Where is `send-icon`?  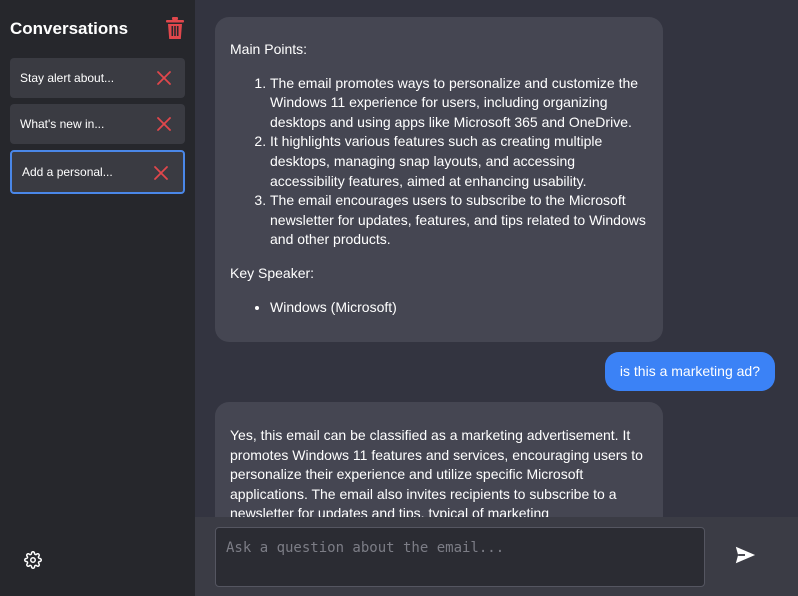
send-icon is located at coordinates (745, 555).